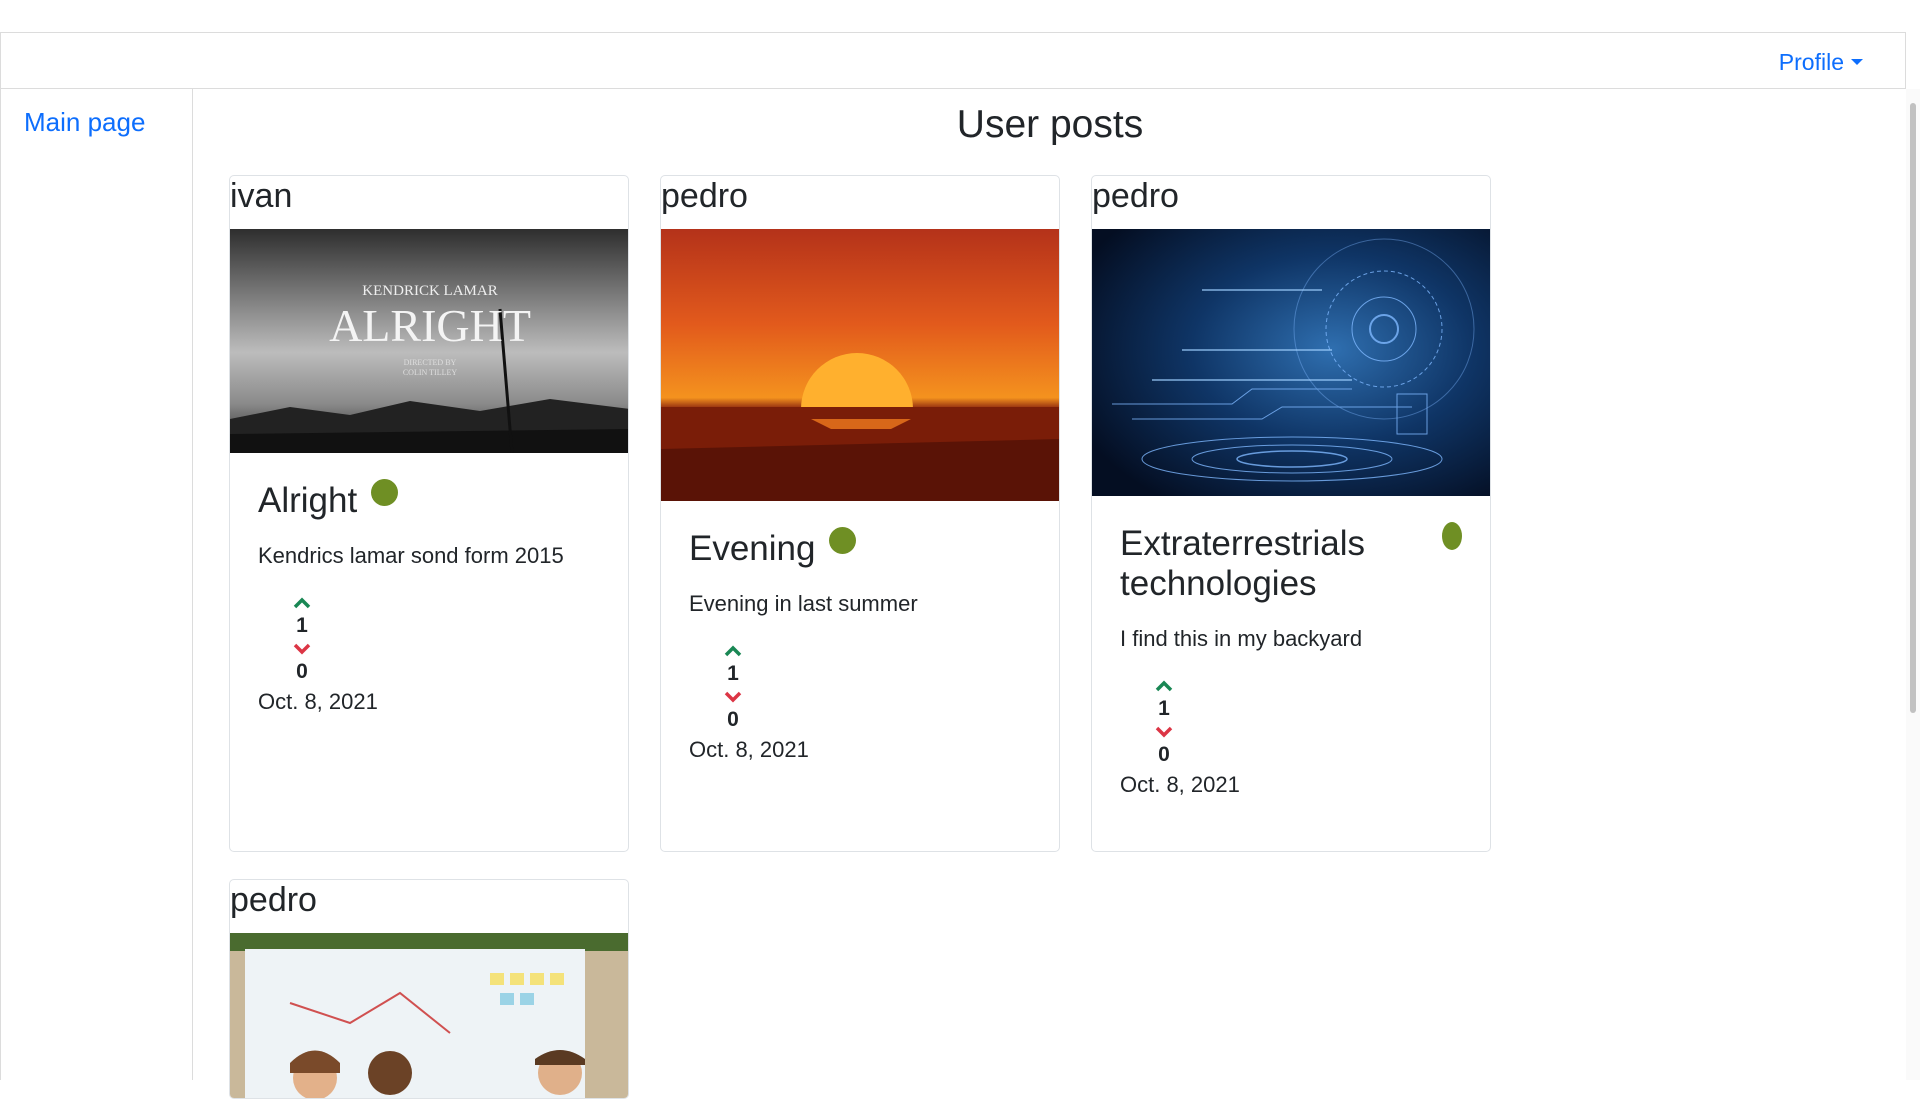  I want to click on image-caption: ALRIGHT, so click(430, 325).